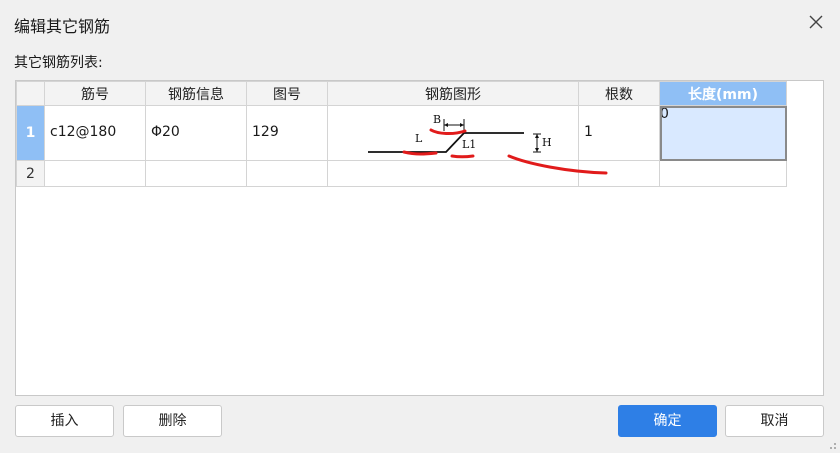 This screenshot has height=453, width=840. What do you see at coordinates (437, 119) in the screenshot?
I see `label-b: B` at bounding box center [437, 119].